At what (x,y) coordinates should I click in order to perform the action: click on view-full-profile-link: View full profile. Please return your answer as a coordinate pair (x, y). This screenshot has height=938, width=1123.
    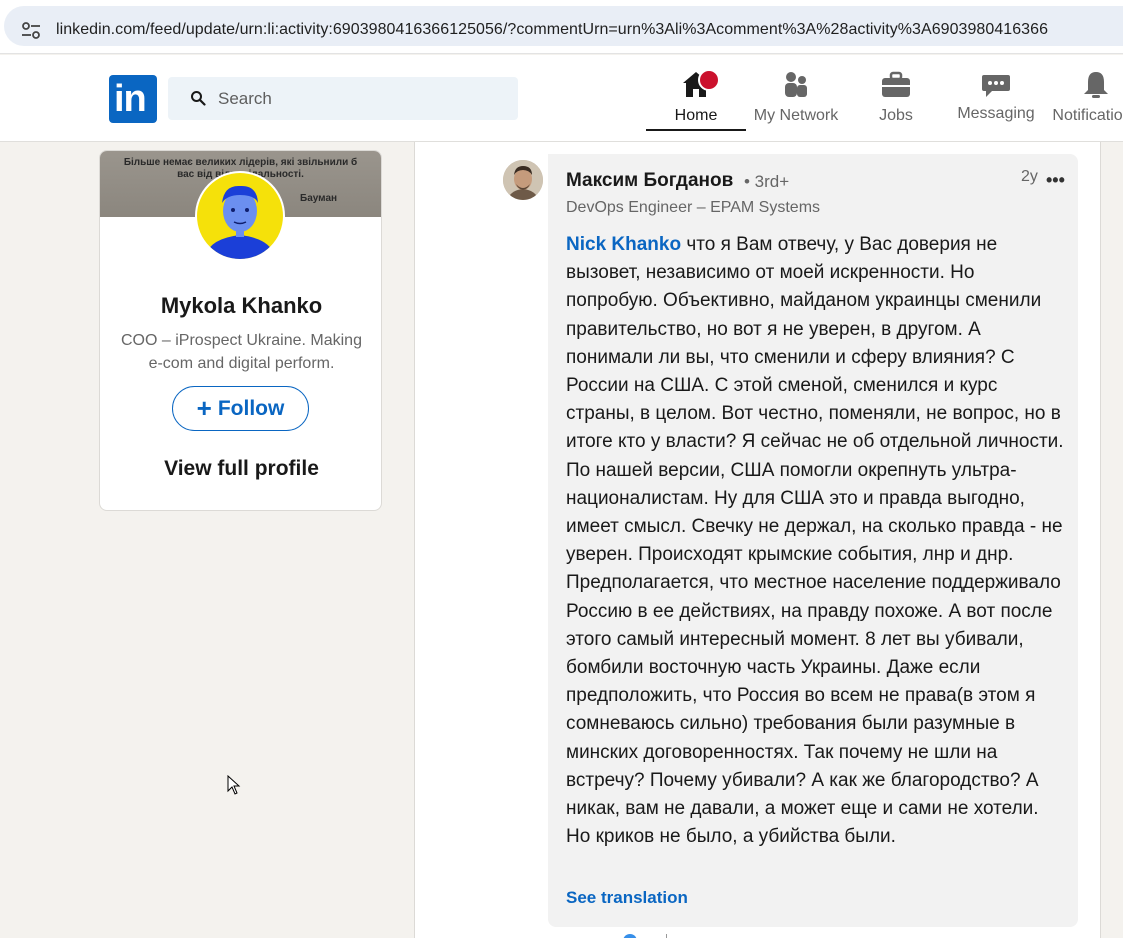
    Looking at the image, I should click on (240, 469).